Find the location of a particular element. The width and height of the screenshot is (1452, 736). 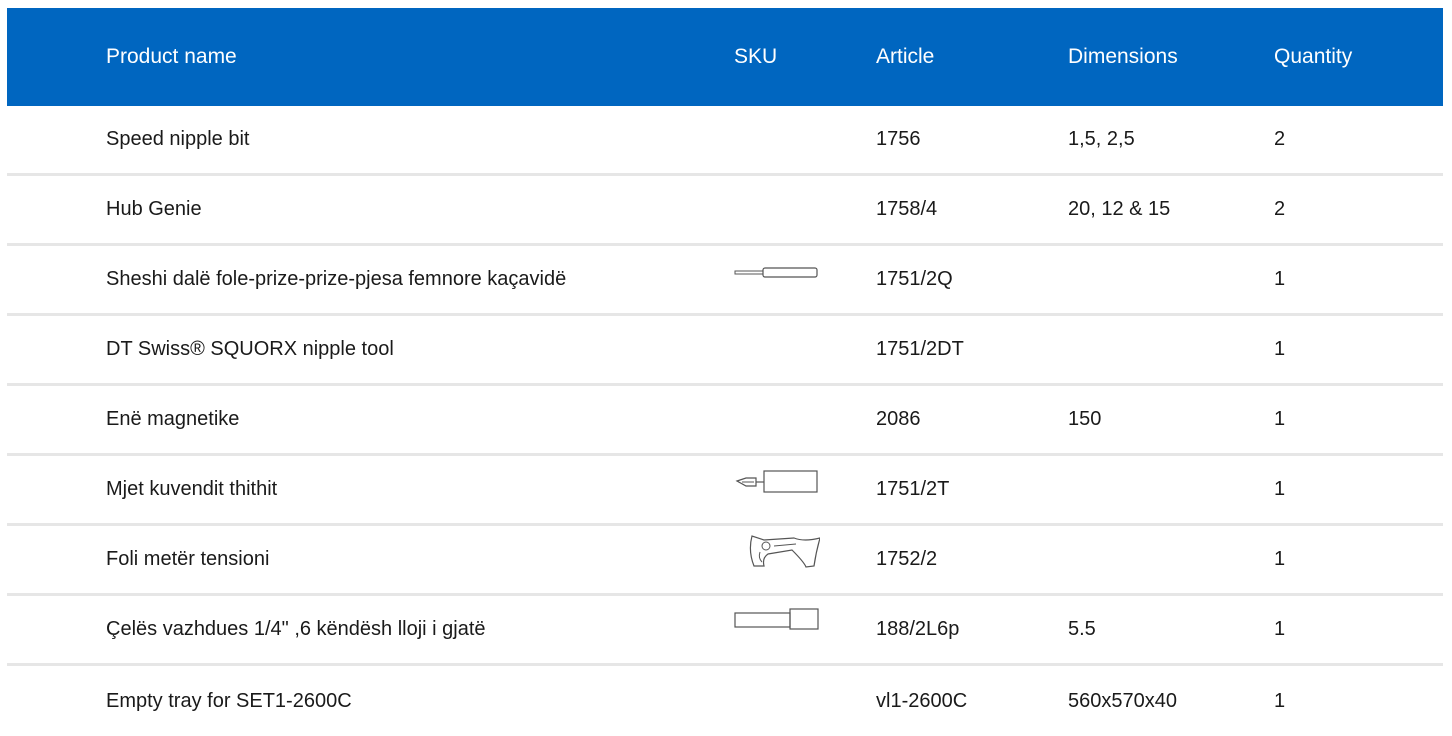

article-cell: 188/2L6p is located at coordinates (918, 629).